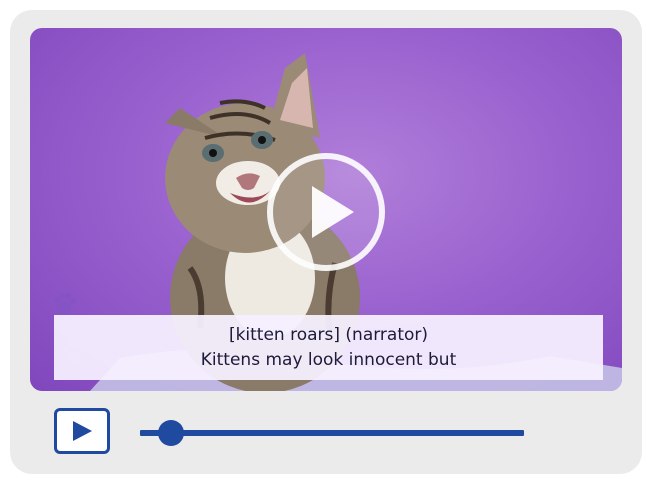 Image resolution: width=652 pixels, height=484 pixels. I want to click on progress-thumb, so click(170, 433).